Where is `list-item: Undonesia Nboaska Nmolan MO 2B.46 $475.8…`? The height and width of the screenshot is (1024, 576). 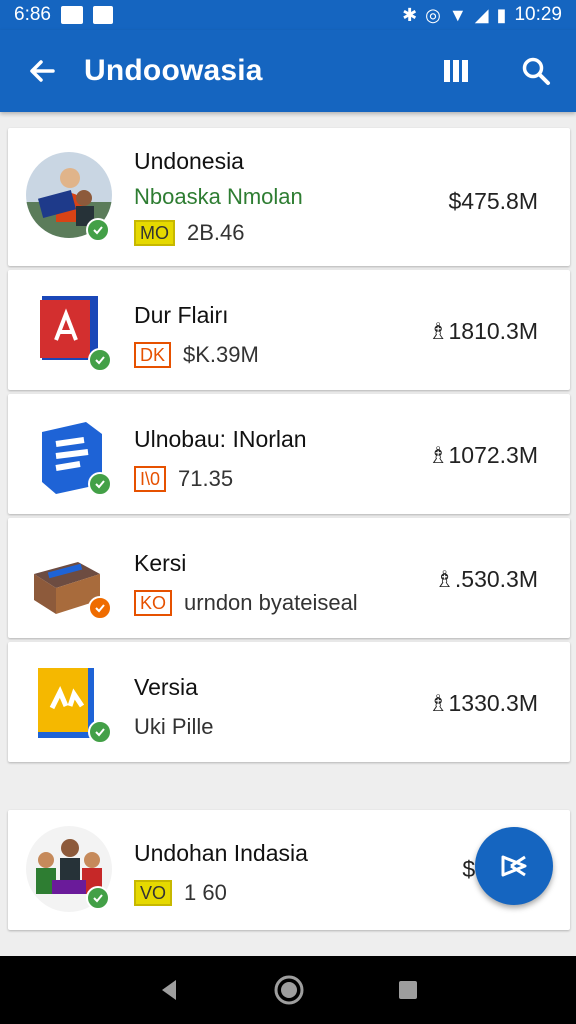
list-item: Undonesia Nboaska Nmolan MO 2B.46 $475.8… is located at coordinates (289, 197).